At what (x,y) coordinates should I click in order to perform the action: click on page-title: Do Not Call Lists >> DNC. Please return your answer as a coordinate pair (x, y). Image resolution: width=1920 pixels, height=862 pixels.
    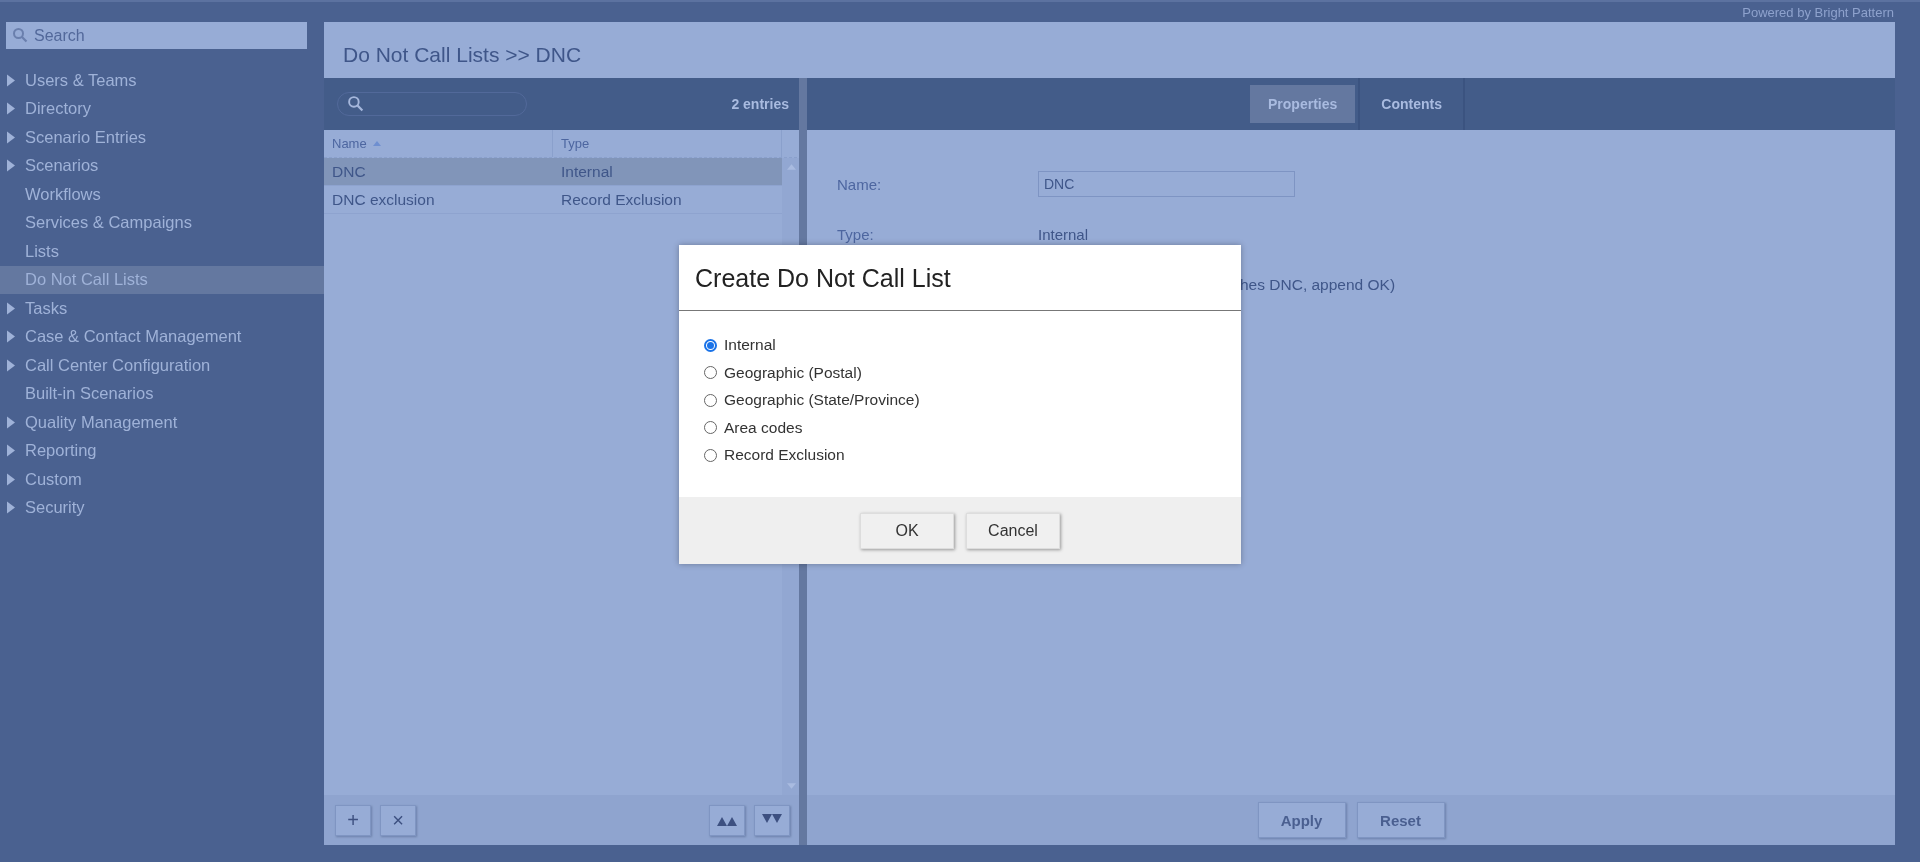
    Looking at the image, I should click on (462, 55).